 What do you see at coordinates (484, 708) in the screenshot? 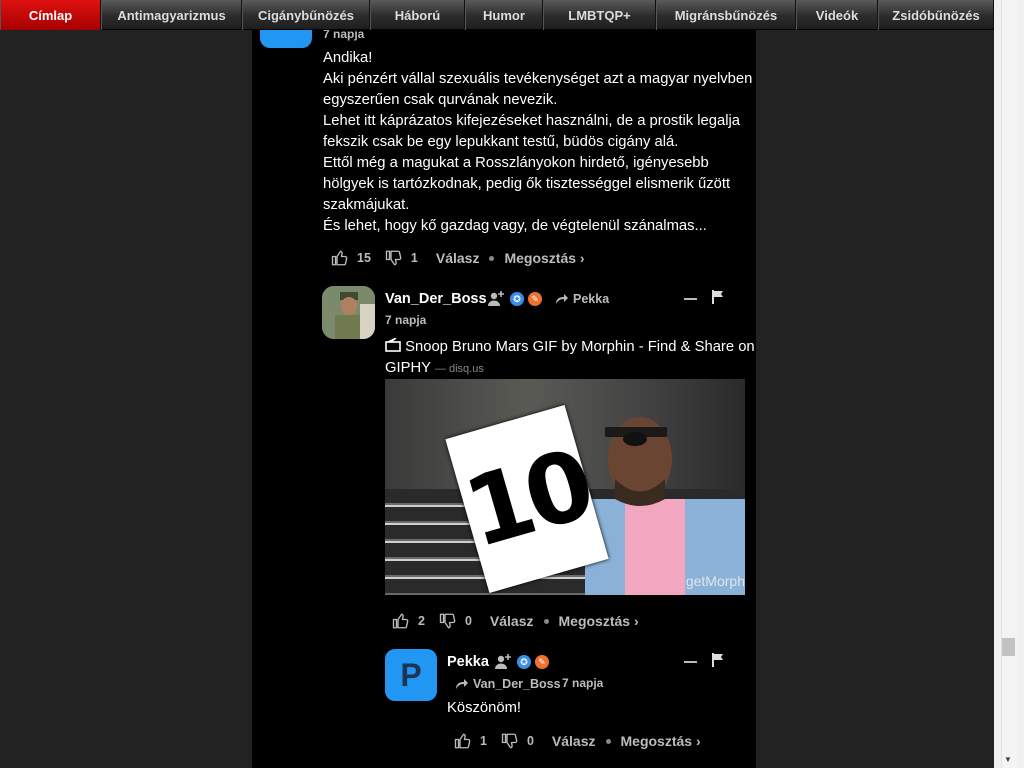
I see `comment-body: Köszönöm!` at bounding box center [484, 708].